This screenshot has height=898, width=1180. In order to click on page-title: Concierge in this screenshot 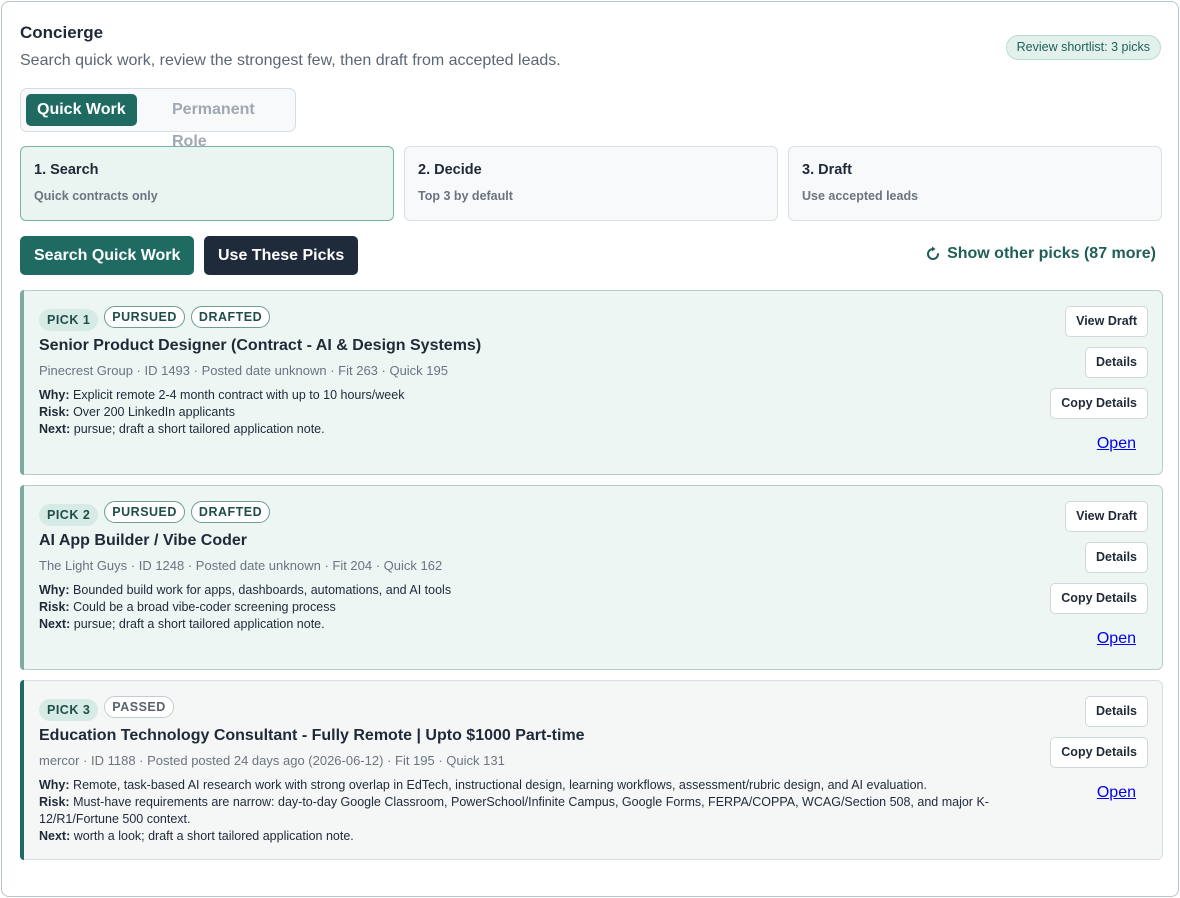, I will do `click(62, 32)`.